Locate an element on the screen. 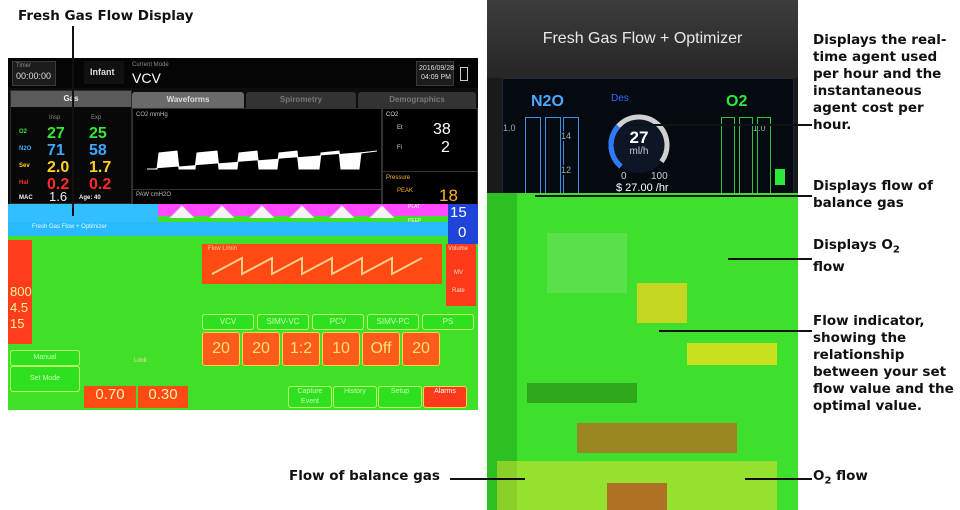 Image resolution: width=960 pixels, height=510 pixels. leader-balance-gas-flow is located at coordinates (673, 196).